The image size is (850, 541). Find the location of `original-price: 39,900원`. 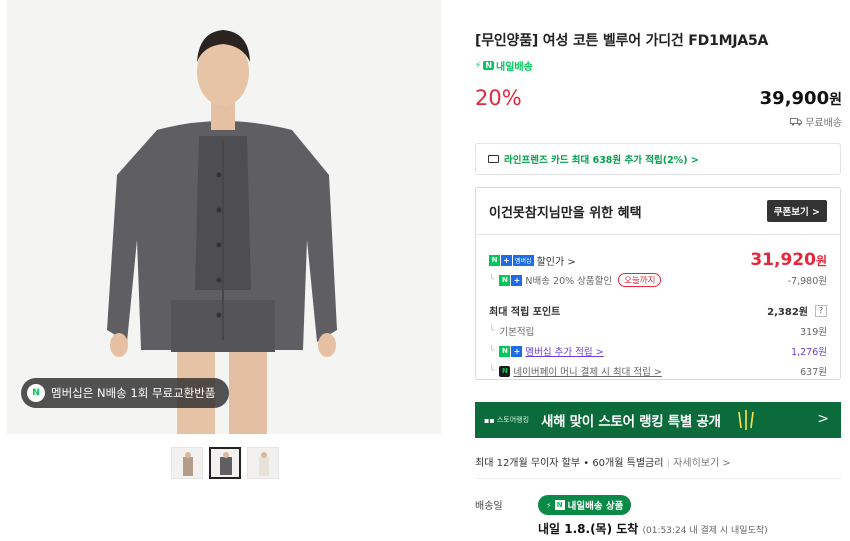

original-price: 39,900원 is located at coordinates (801, 98).